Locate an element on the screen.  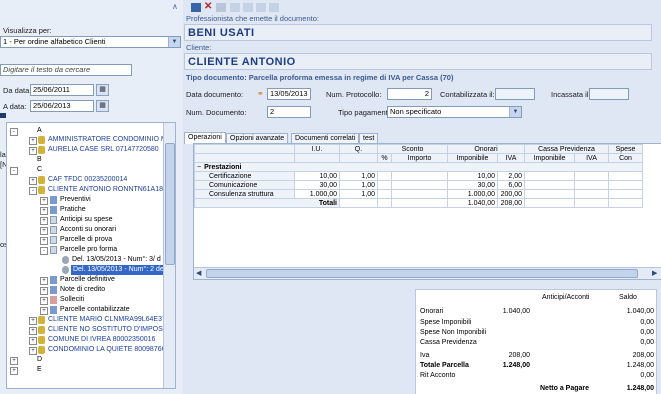
table-row: Comunicazione 30,00 1,00 30,00 6,00 is located at coordinates (418, 185).